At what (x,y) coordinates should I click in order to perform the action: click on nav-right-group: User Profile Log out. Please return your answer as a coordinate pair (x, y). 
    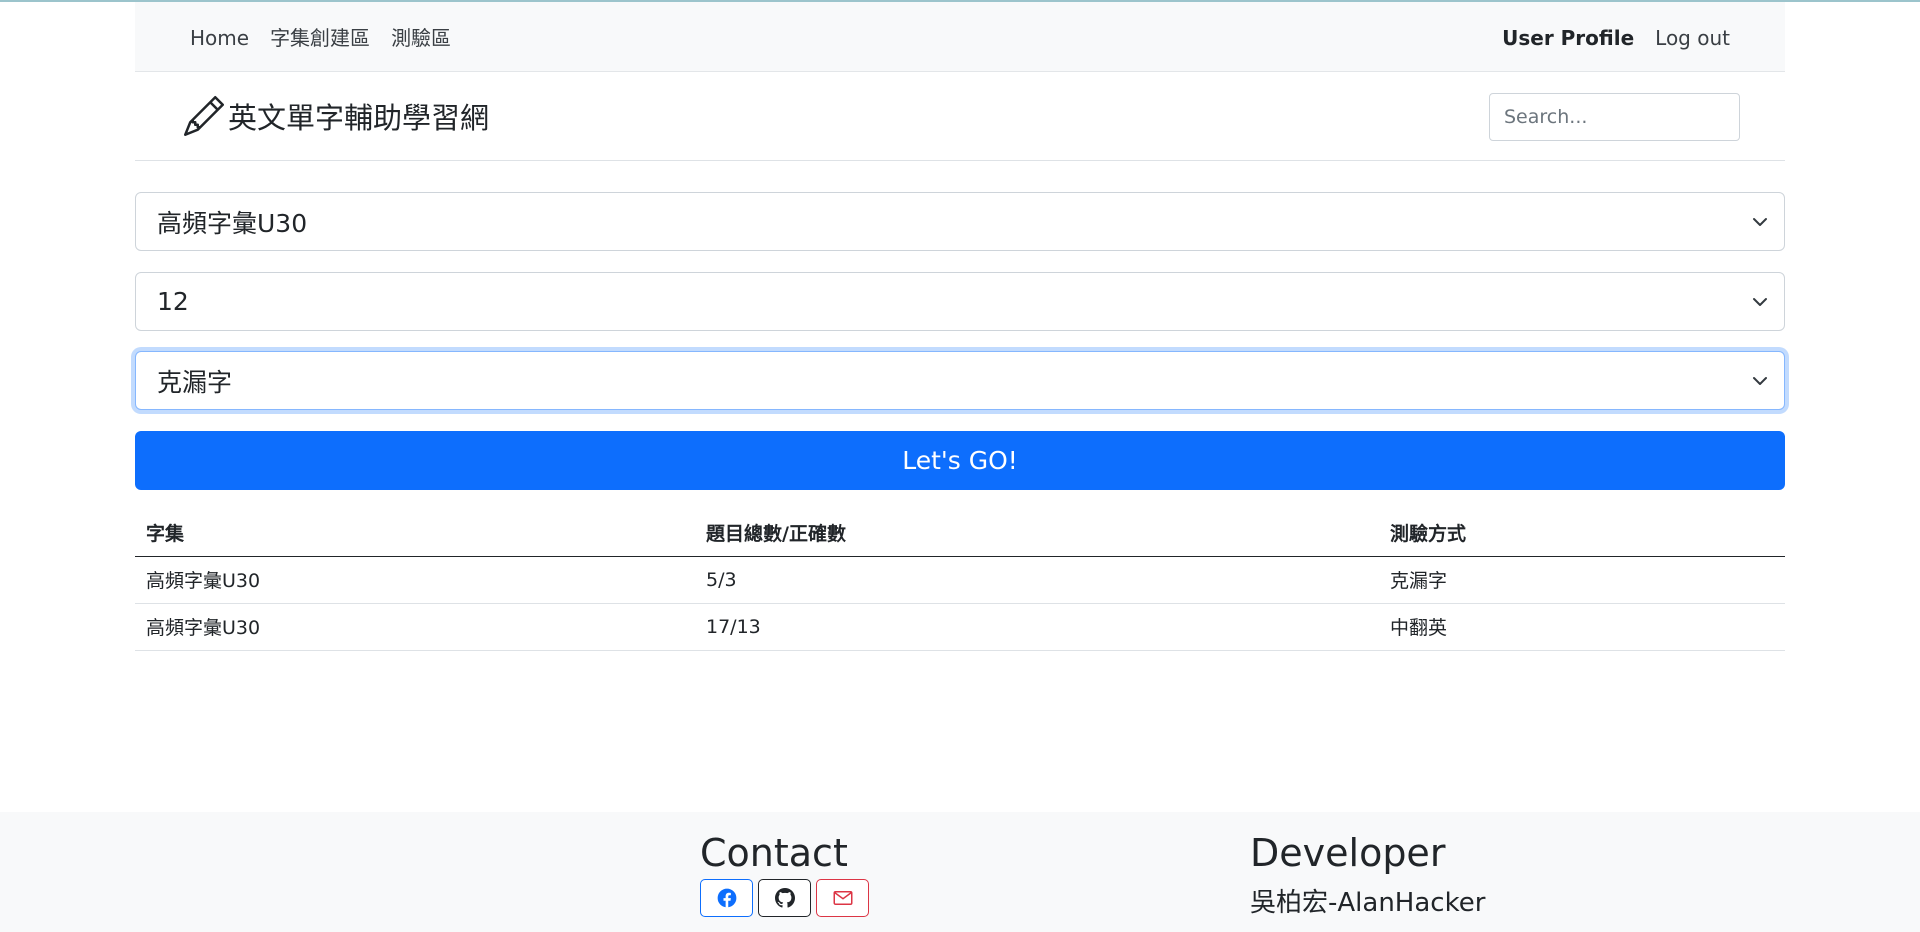
    Looking at the image, I should click on (1616, 38).